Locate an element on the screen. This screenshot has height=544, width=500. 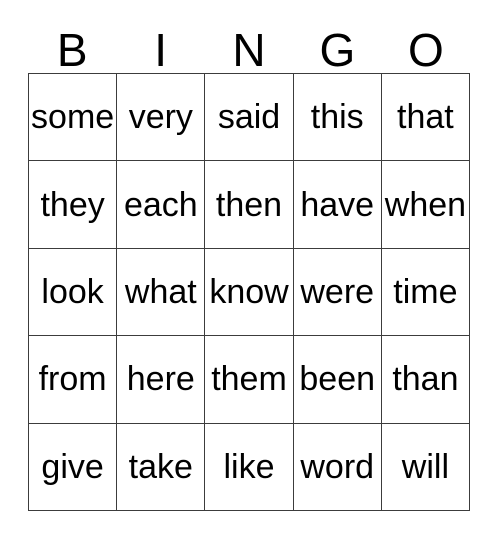
bingo-cell: very is located at coordinates (161, 118).